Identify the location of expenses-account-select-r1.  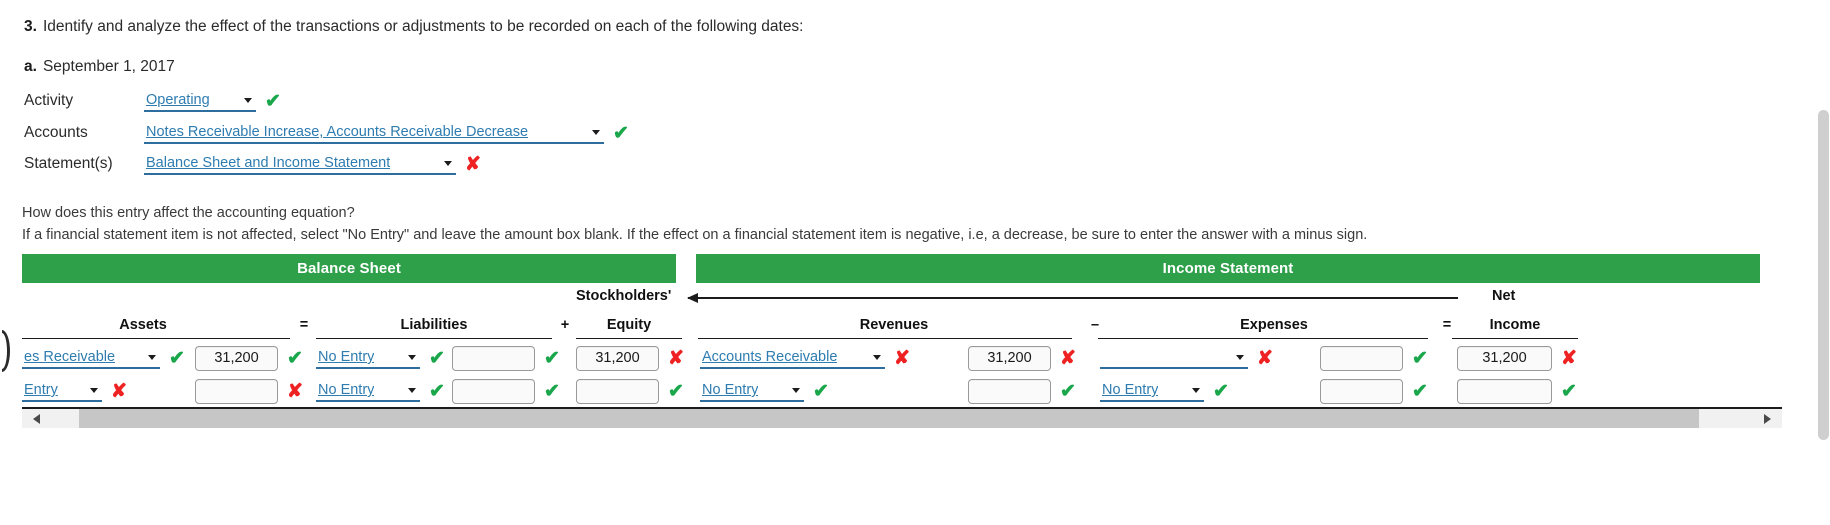
(1174, 358).